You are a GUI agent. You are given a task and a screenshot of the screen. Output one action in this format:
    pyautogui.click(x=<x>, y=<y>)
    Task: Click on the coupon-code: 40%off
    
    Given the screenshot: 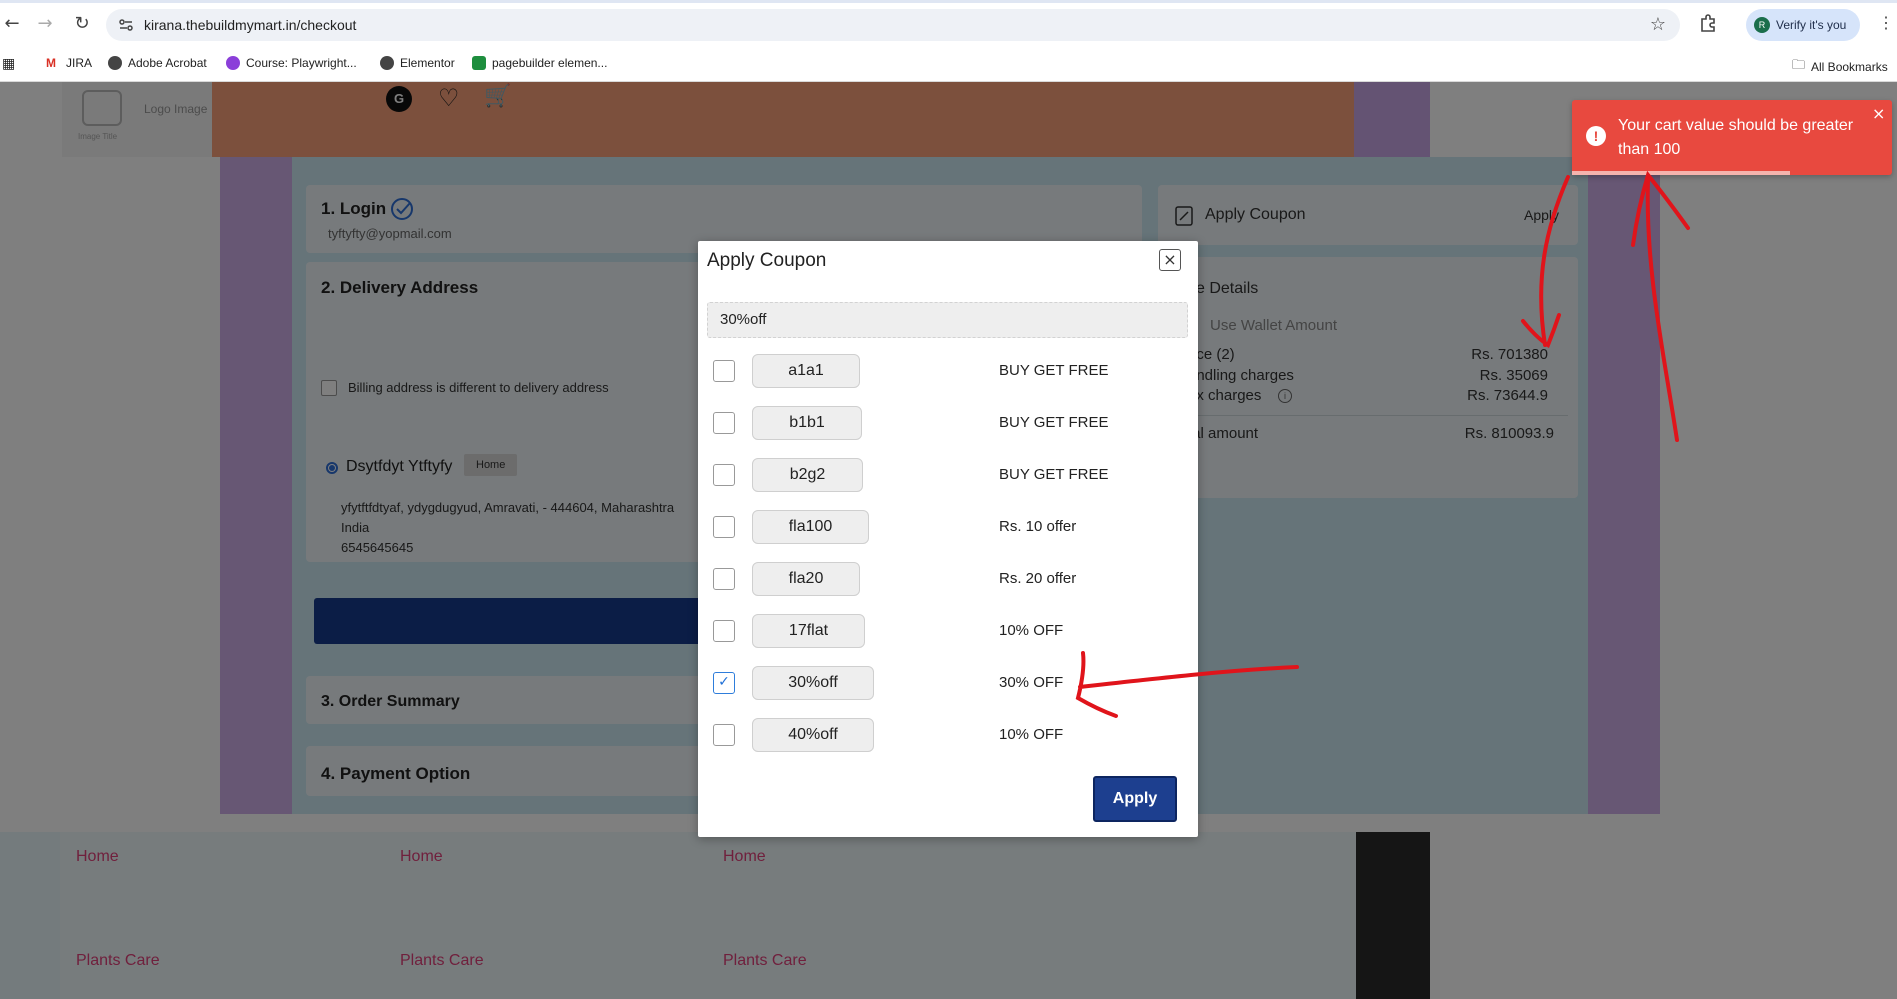 What is the action you would take?
    pyautogui.click(x=813, y=735)
    